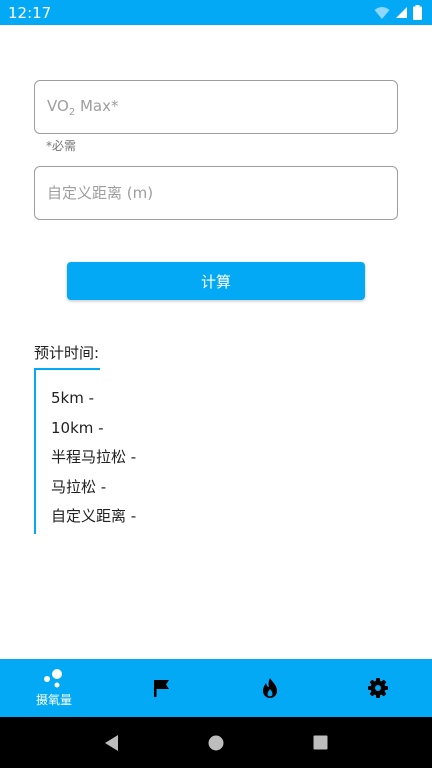 This screenshot has height=768, width=432. I want to click on result-5km: 5km -, so click(73, 398).